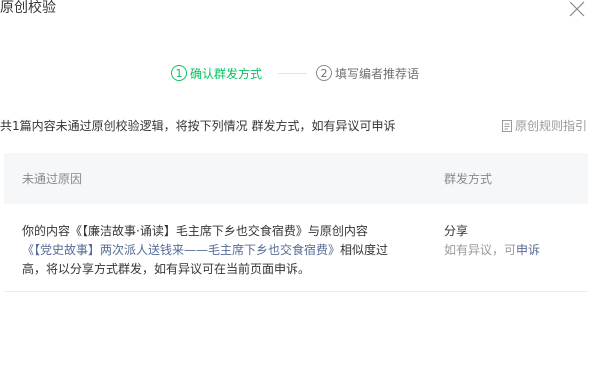 The height and width of the screenshot is (365, 600). Describe the element at coordinates (551, 126) in the screenshot. I see `guide-label: 原创规则指引` at that location.